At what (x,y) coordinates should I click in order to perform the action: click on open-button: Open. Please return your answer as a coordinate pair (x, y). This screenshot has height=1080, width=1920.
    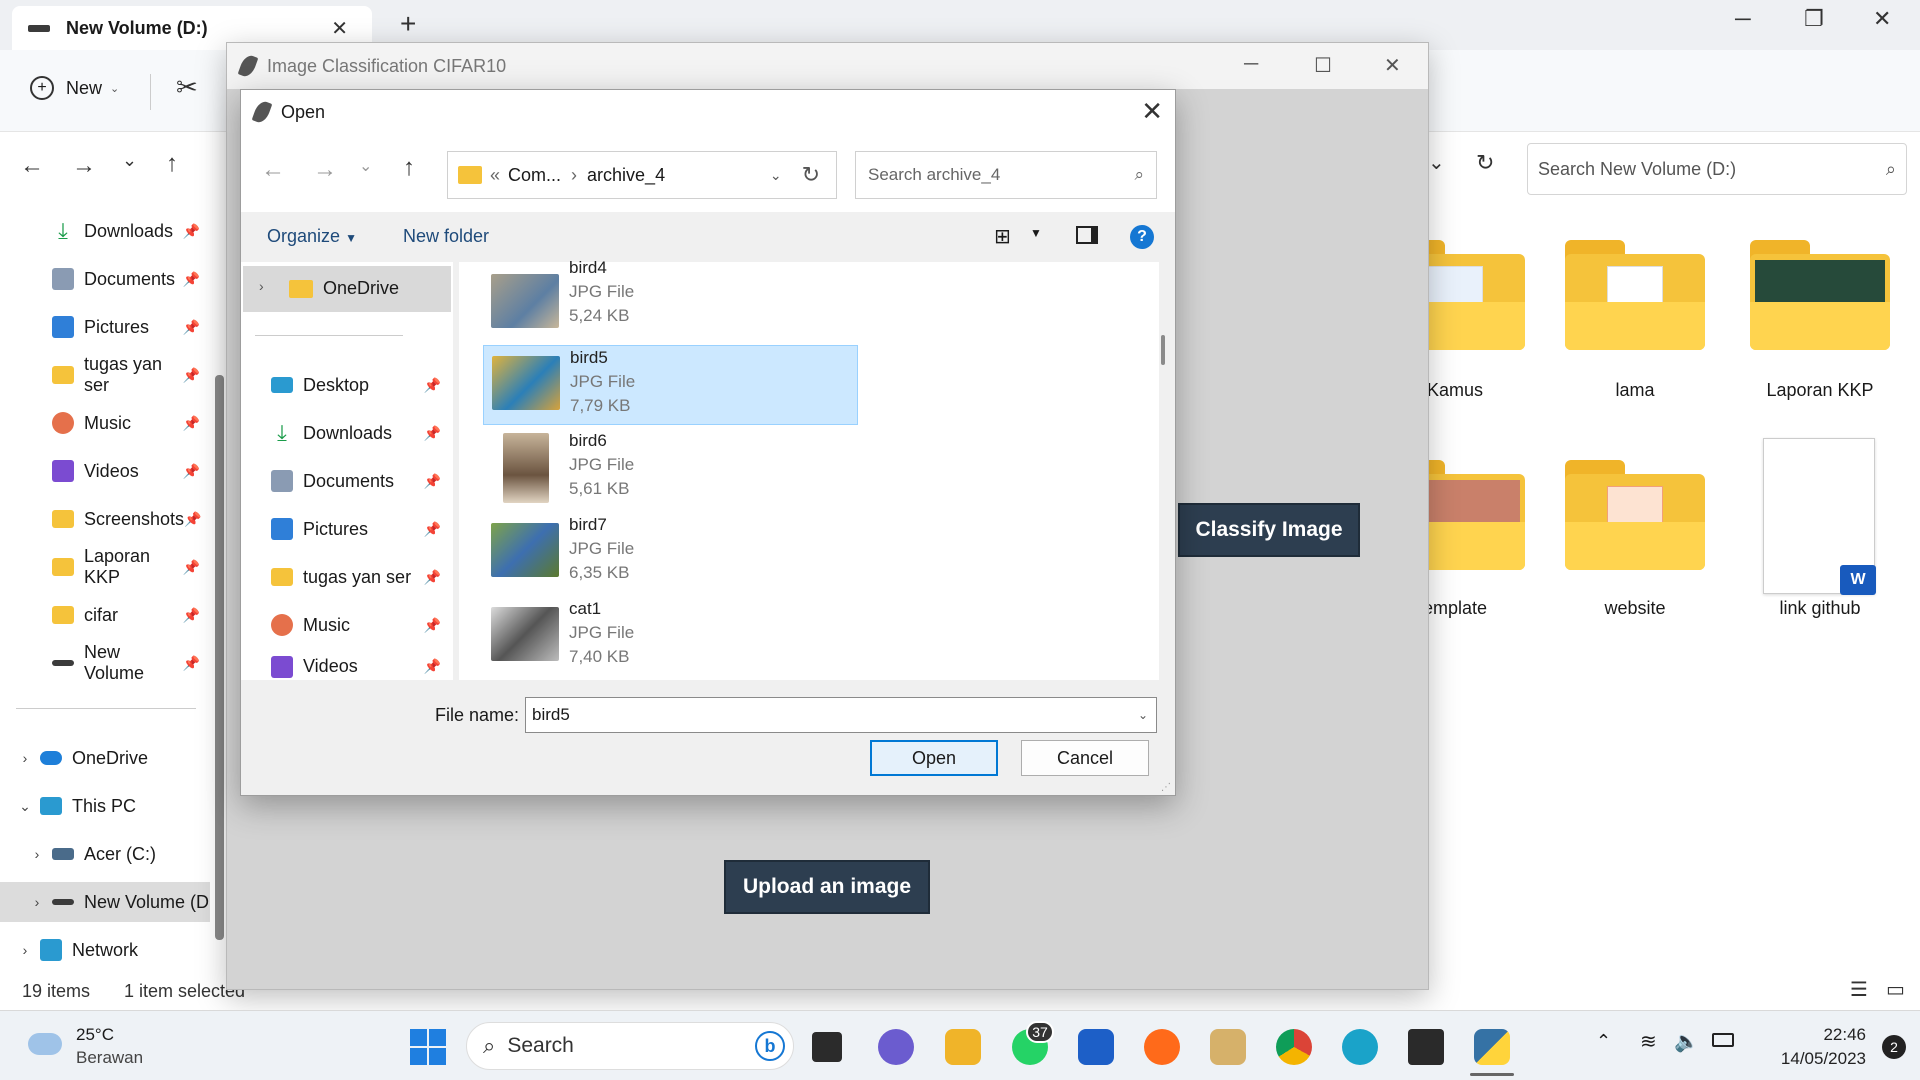
    Looking at the image, I should click on (934, 758).